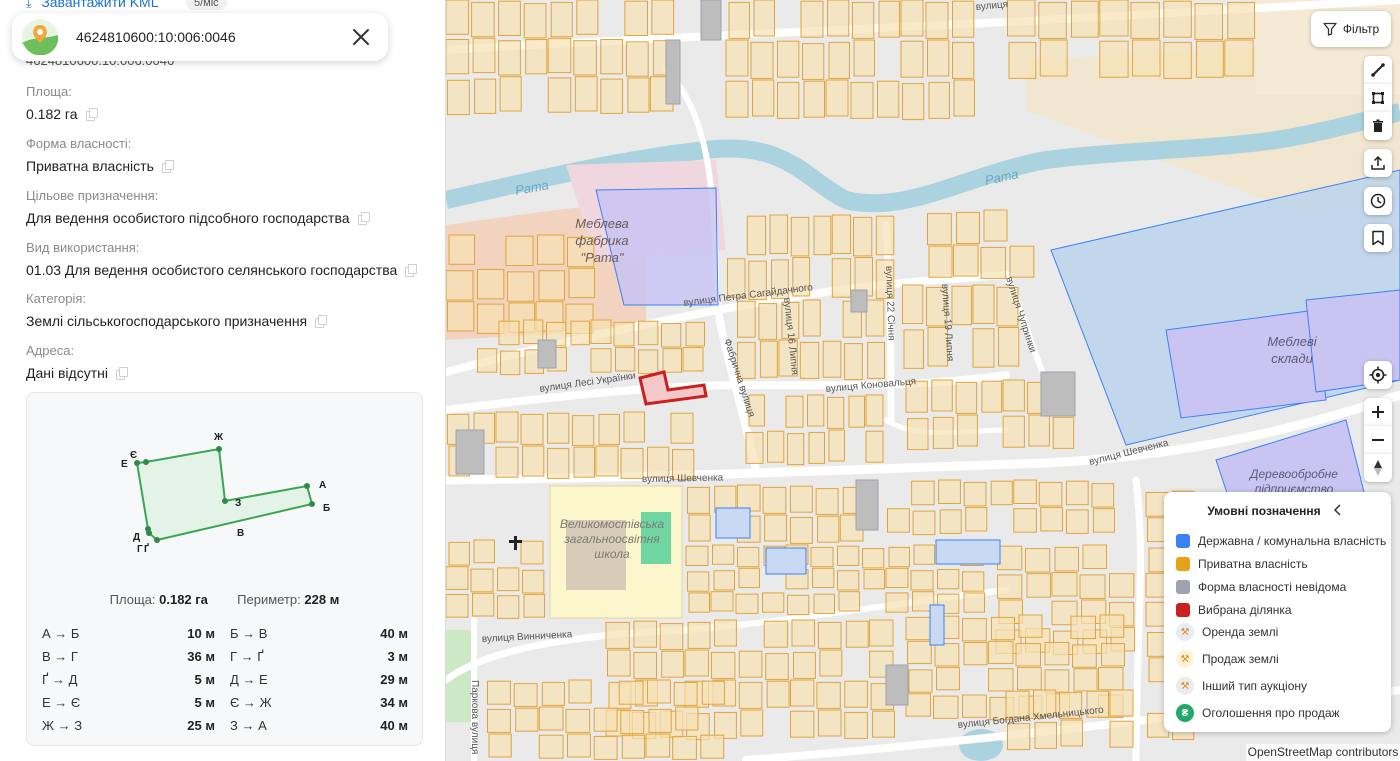 This screenshot has height=761, width=1400. What do you see at coordinates (49, 91) in the screenshot?
I see `field-label: Площа:` at bounding box center [49, 91].